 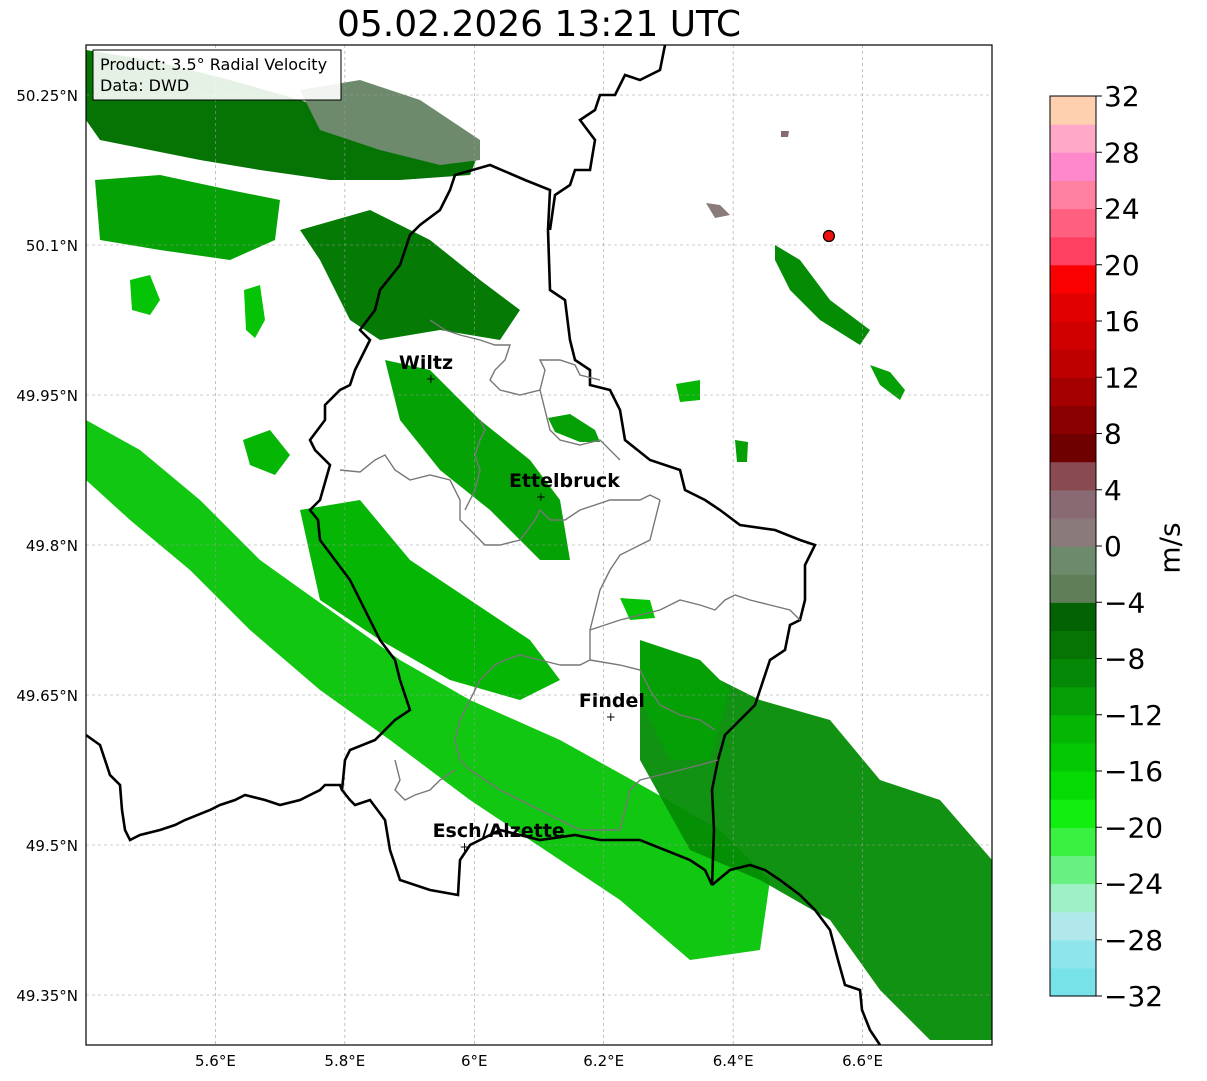 What do you see at coordinates (1122, 209) in the screenshot?
I see `colorbar-tick-label: 24` at bounding box center [1122, 209].